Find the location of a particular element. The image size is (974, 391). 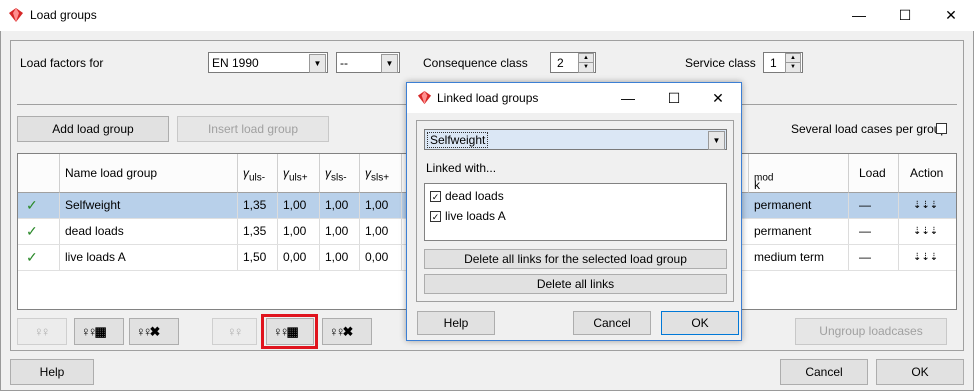

service-class-spinner: 1 ▲ ▼ is located at coordinates (783, 62).